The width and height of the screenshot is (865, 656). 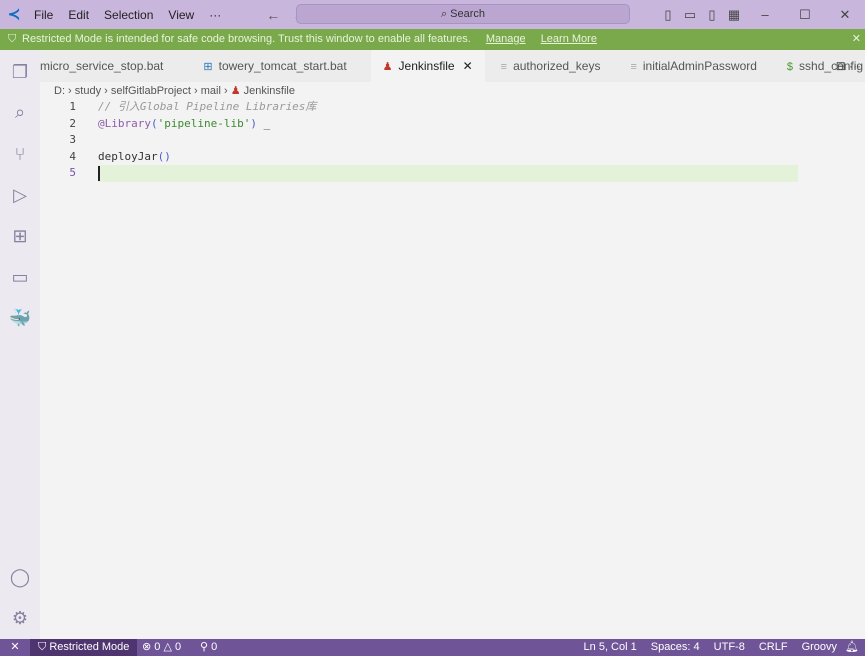 I want to click on menu-view: View, so click(x=181, y=15).